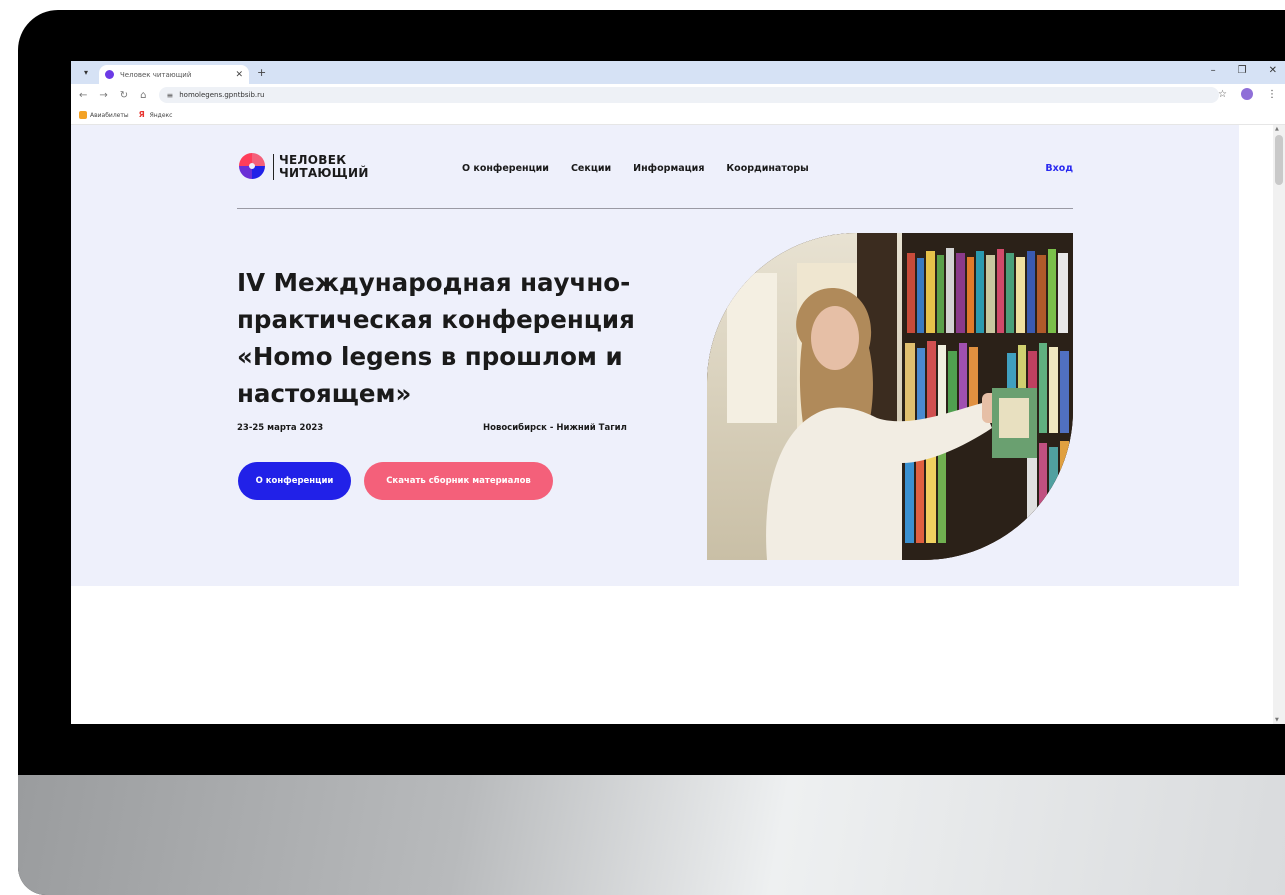  I want to click on page-scrollbar: ▲ ▼, so click(1279, 424).